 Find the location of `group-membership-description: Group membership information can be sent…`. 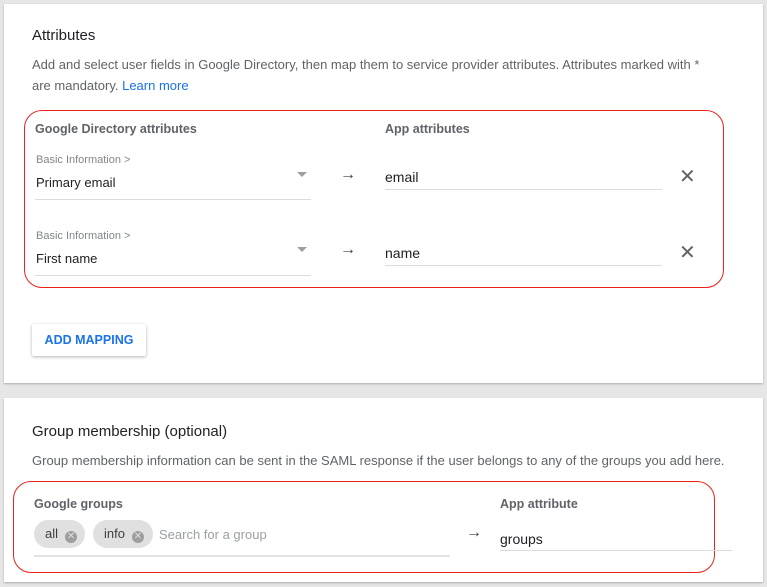

group-membership-description: Group membership information can be sent… is located at coordinates (378, 460).